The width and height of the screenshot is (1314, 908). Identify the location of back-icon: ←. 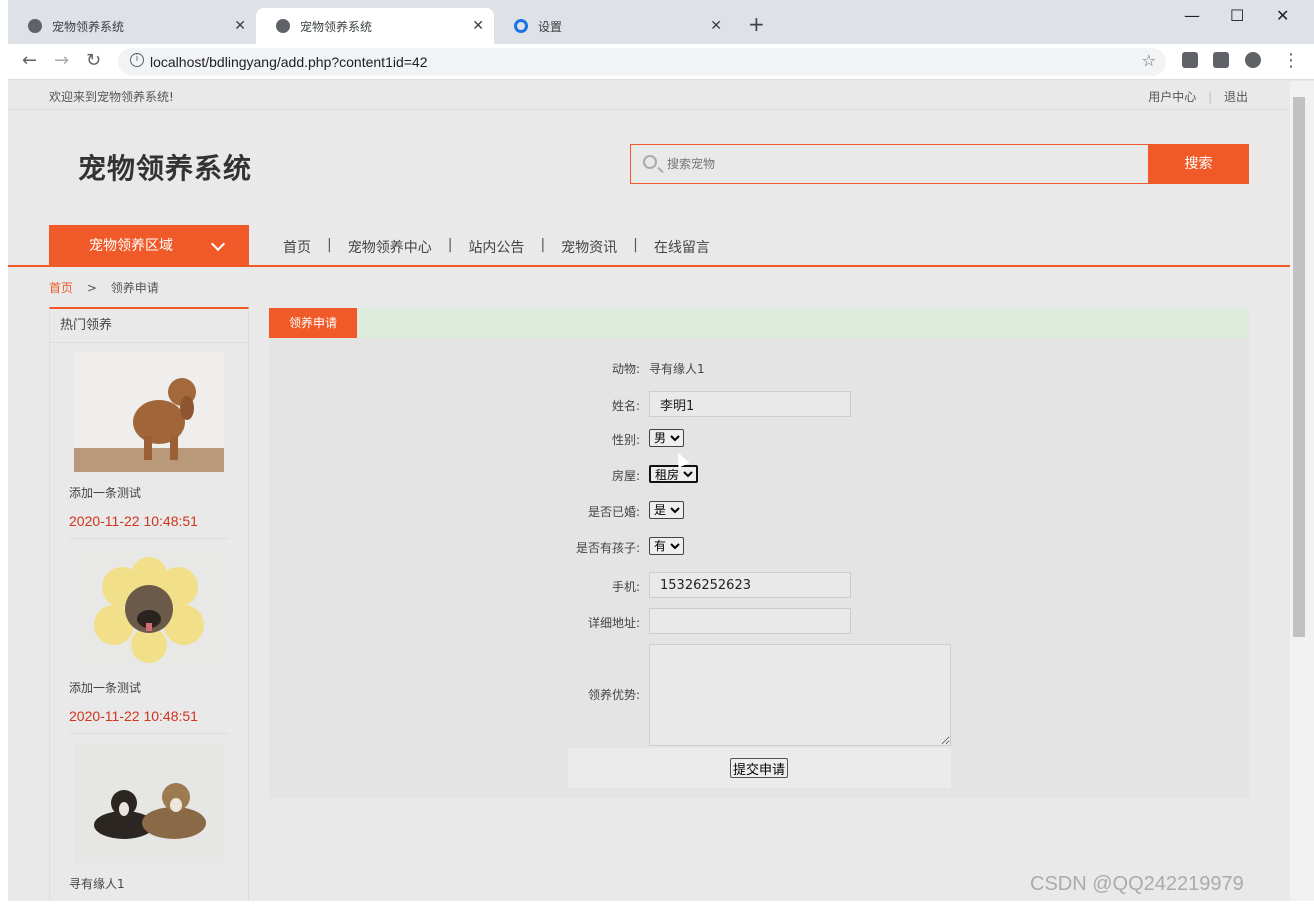
(29, 60).